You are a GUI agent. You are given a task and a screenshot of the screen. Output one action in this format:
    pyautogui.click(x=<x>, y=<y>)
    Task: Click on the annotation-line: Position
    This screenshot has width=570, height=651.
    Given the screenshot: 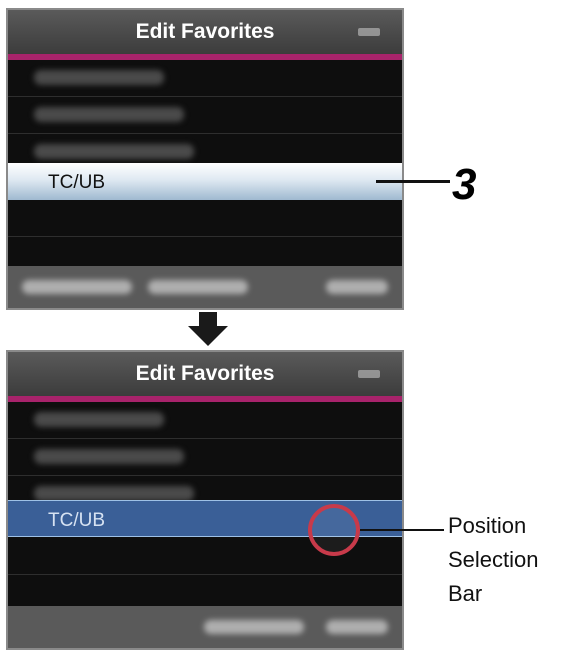 What is the action you would take?
    pyautogui.click(x=487, y=525)
    